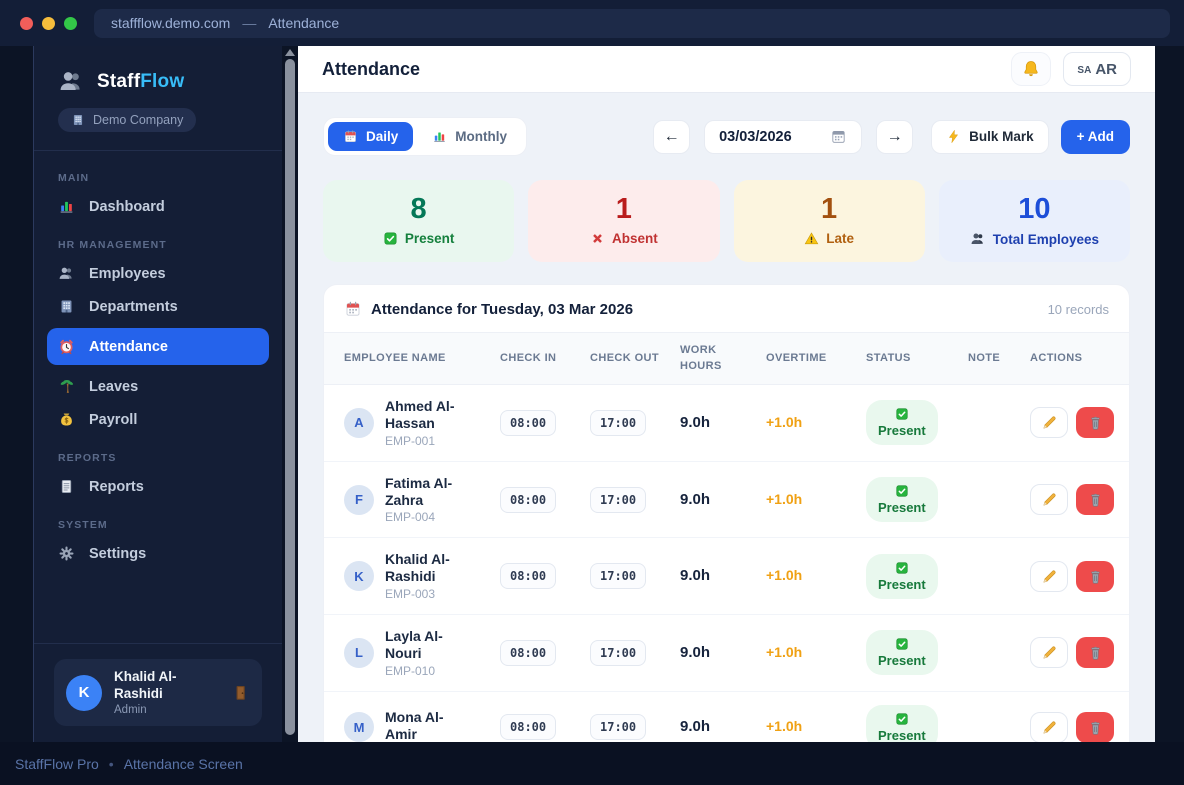 Image resolution: width=1184 pixels, height=785 pixels. I want to click on sidebar-item-dashboard: Dashboard, so click(158, 206).